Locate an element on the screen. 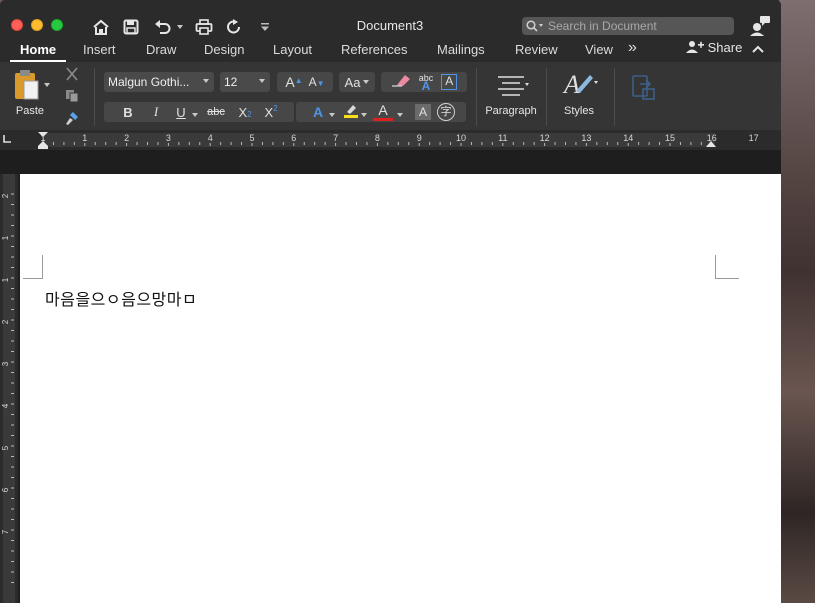 This screenshot has width=815, height=603. save-icon is located at coordinates (131, 27).